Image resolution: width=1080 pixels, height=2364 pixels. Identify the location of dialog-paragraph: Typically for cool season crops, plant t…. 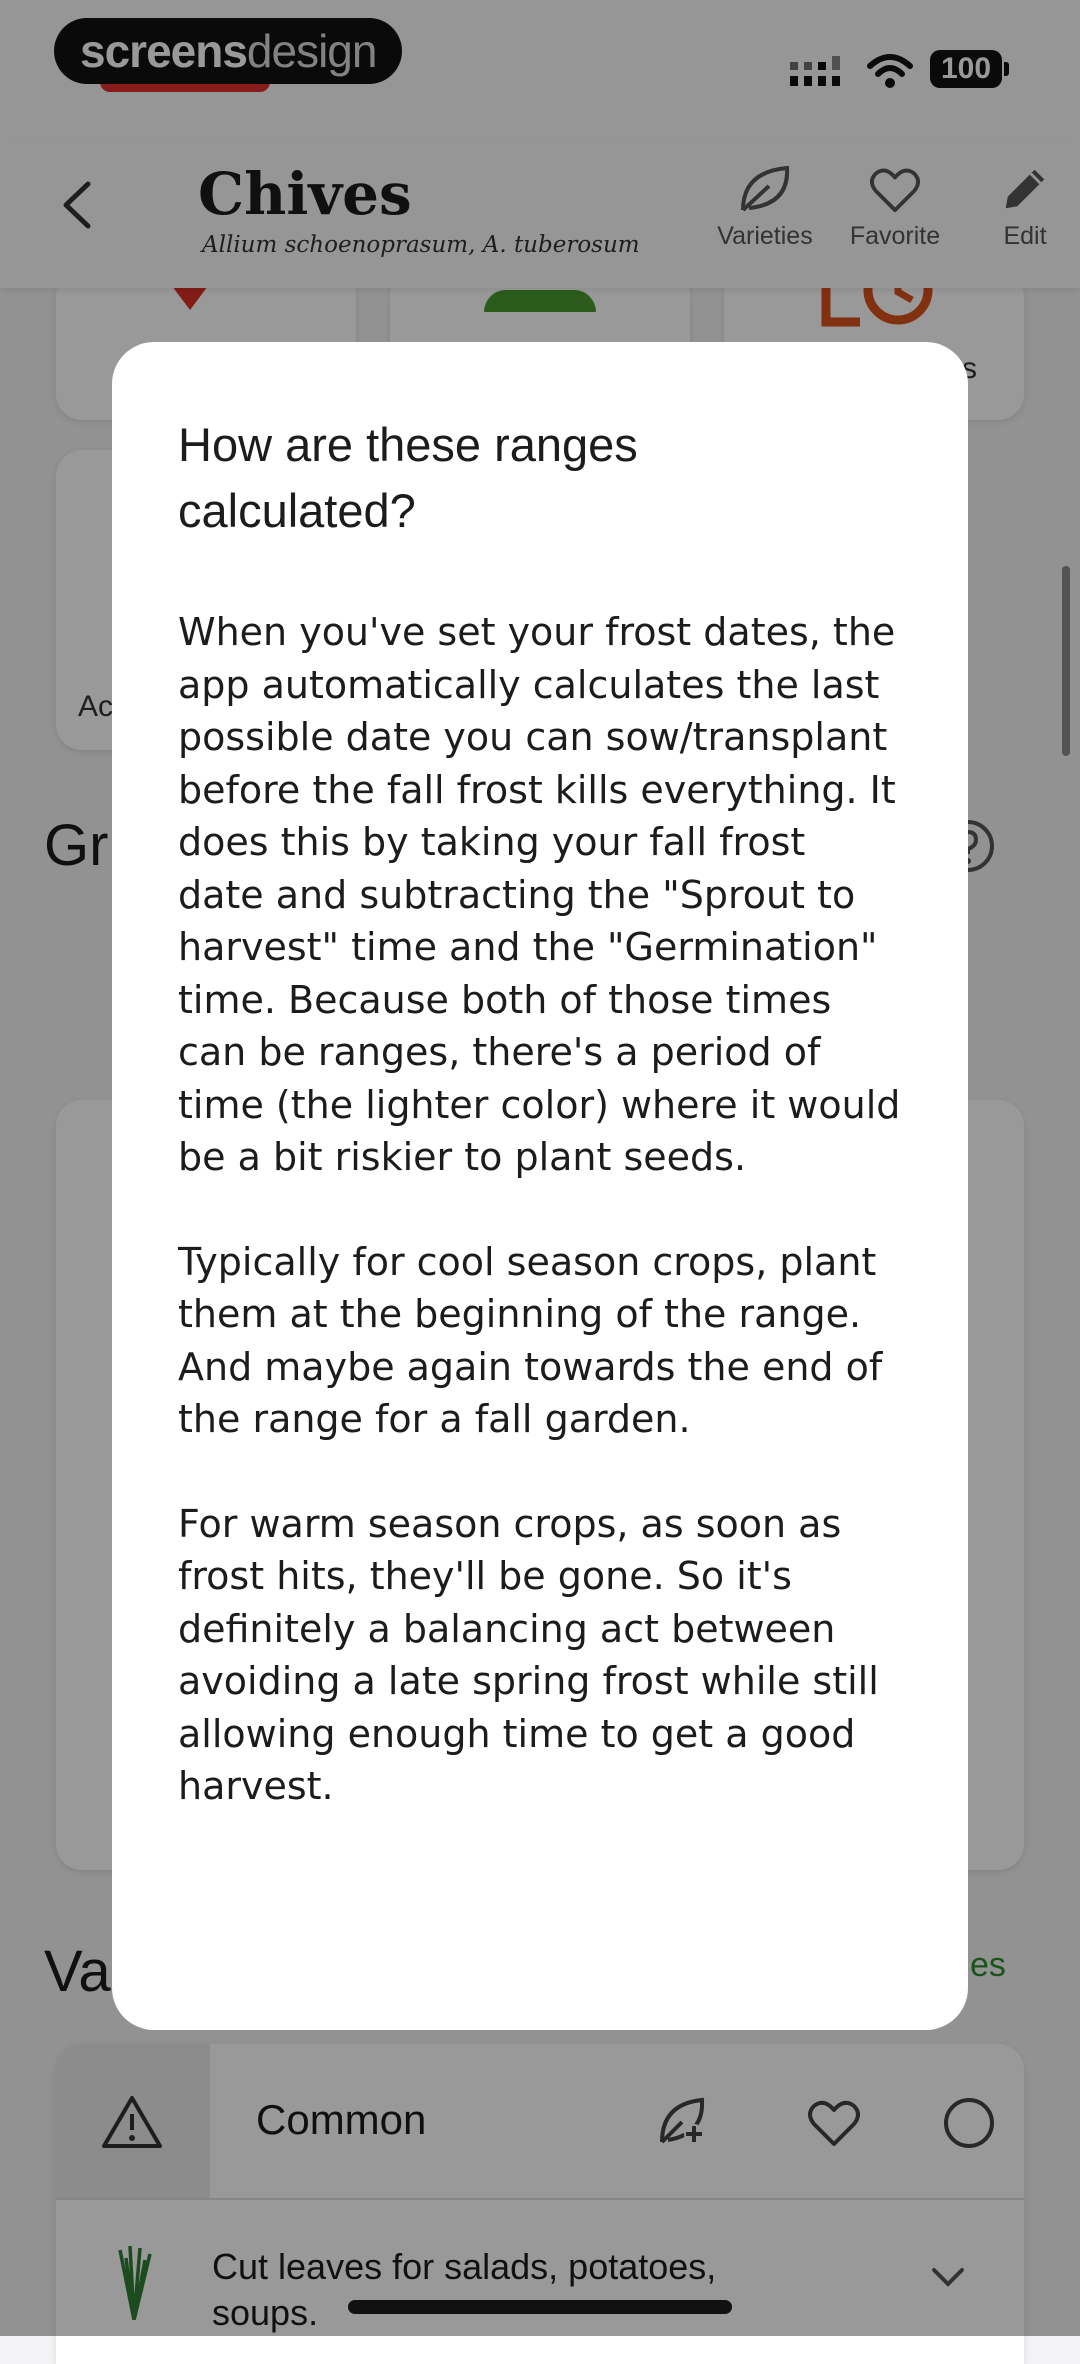
(530, 1340).